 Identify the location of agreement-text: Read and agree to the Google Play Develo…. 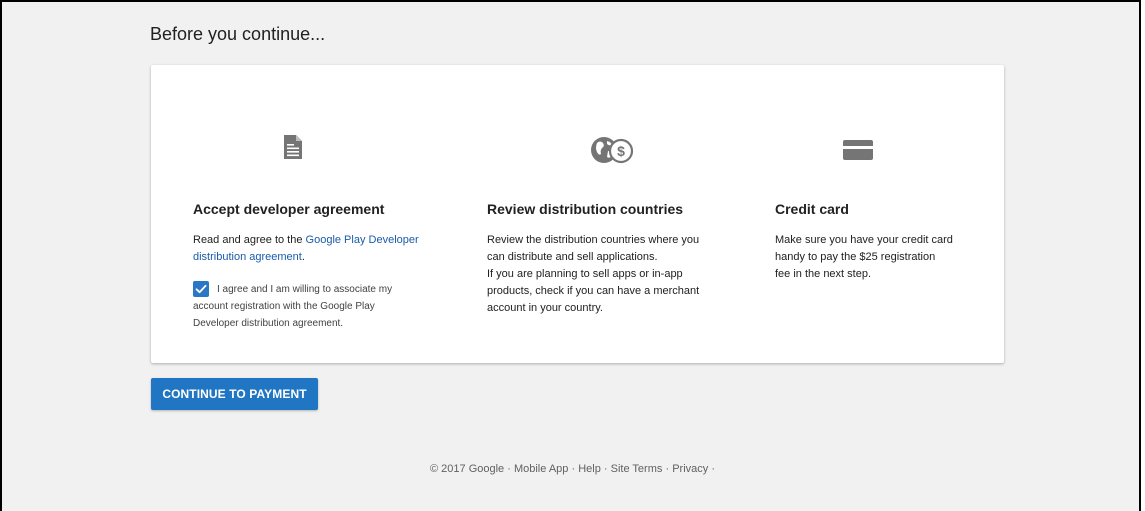
(306, 249).